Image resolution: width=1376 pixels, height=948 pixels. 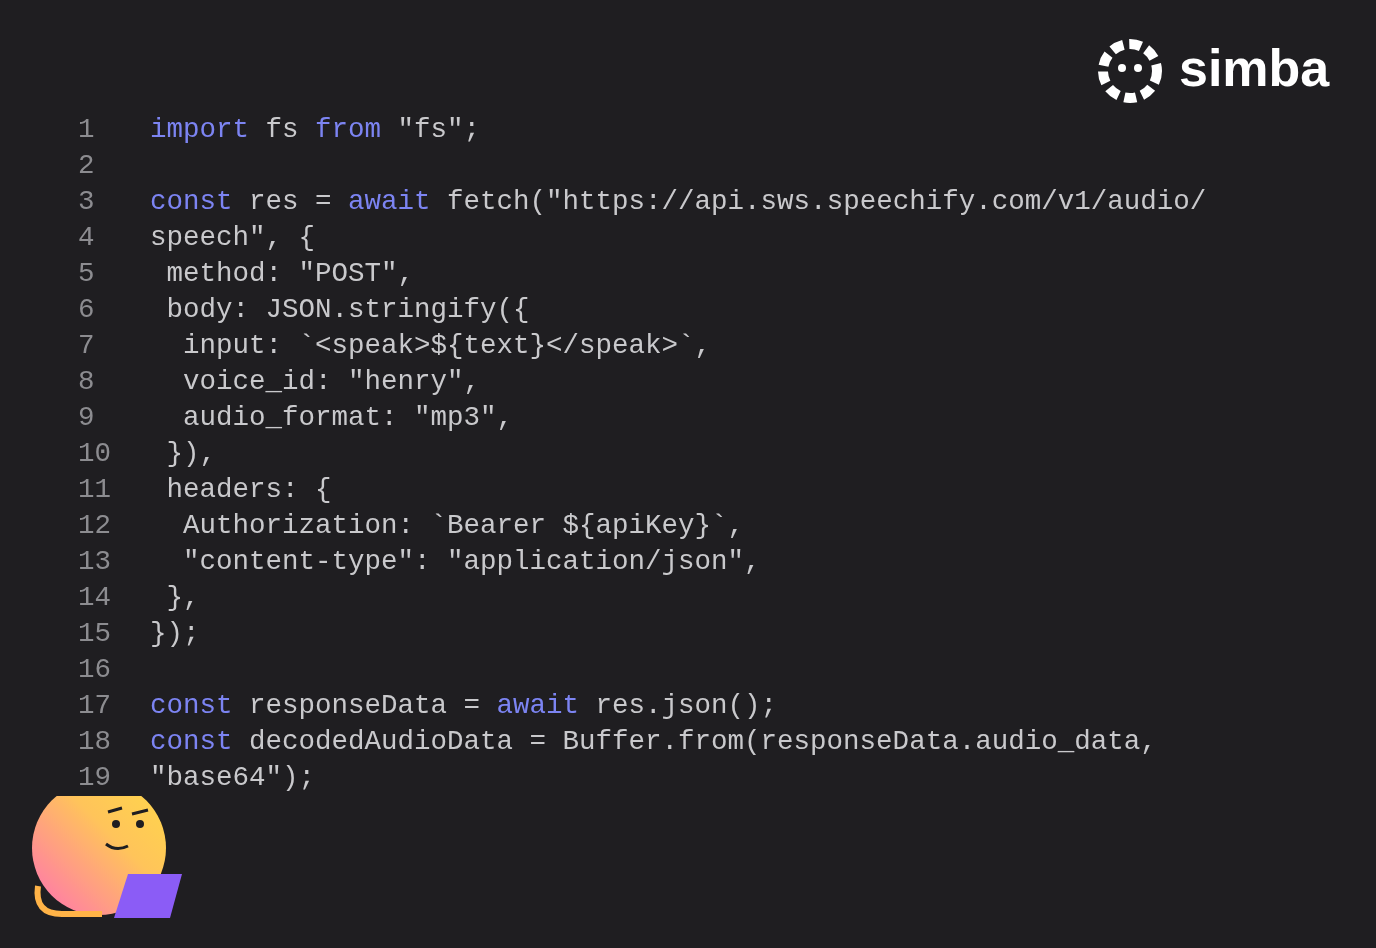 What do you see at coordinates (87, 274) in the screenshot?
I see `line-number: 5` at bounding box center [87, 274].